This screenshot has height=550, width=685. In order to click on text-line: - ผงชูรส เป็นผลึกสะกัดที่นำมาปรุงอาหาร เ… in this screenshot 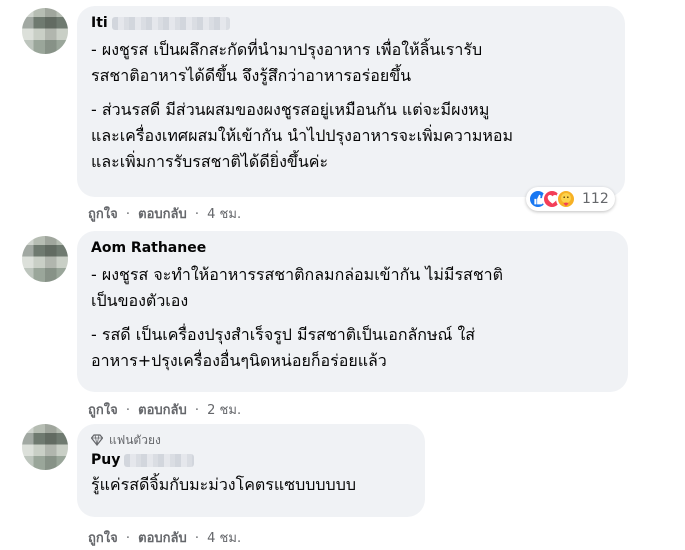, I will do `click(287, 49)`.